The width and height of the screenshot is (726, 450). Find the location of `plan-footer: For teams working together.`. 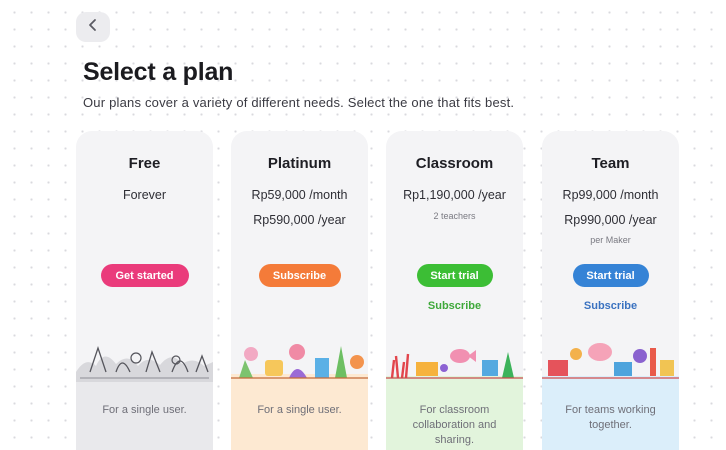

plan-footer: For teams working together. is located at coordinates (610, 416).